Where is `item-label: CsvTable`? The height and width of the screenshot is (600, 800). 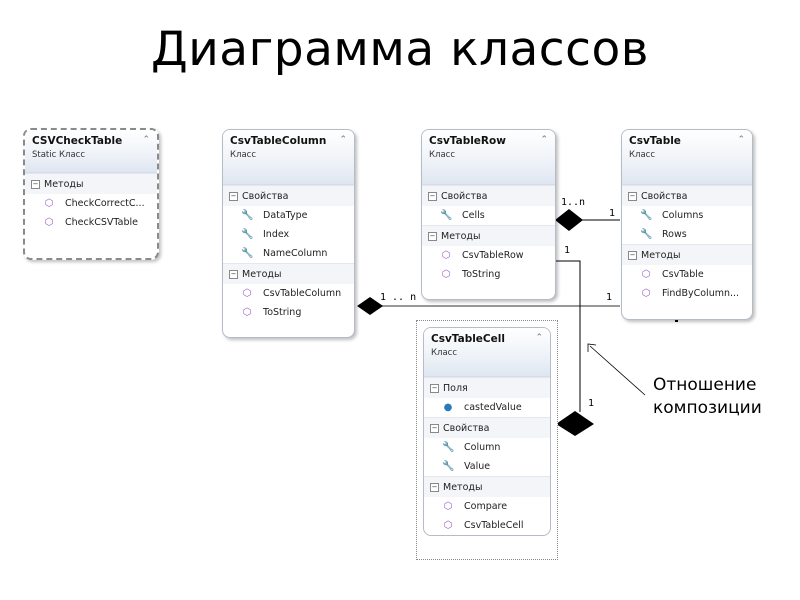 item-label: CsvTable is located at coordinates (683, 274).